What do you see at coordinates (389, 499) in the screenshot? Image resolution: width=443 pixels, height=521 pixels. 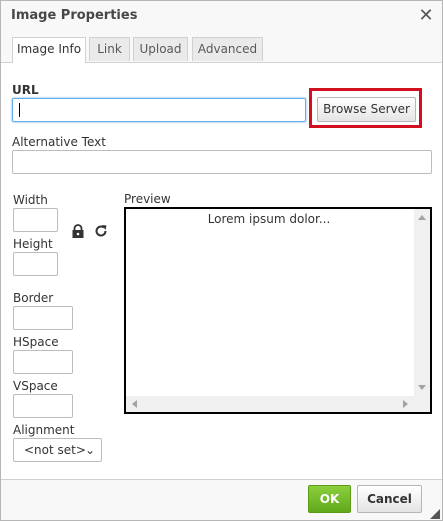 I see `cancel-button: Cancel` at bounding box center [389, 499].